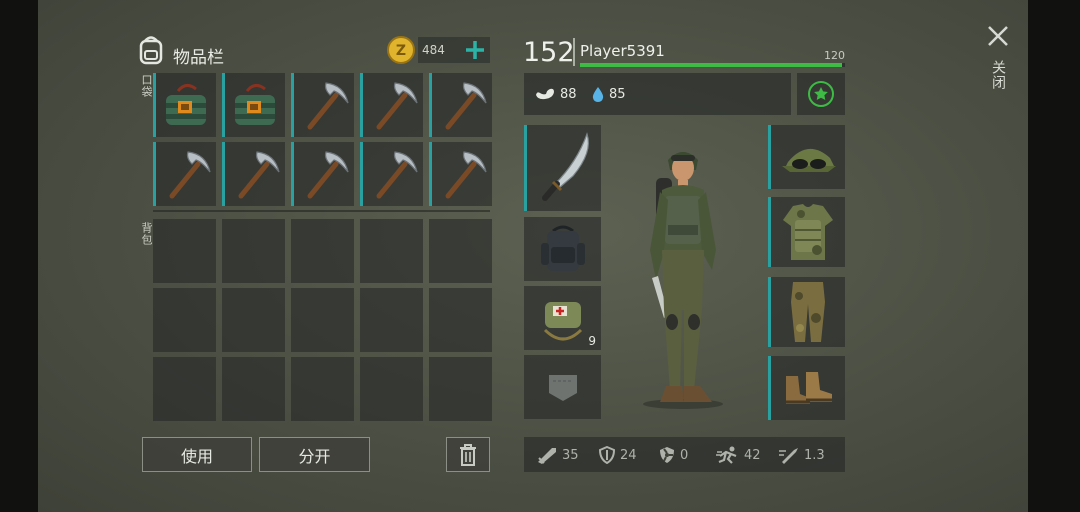 Image resolution: width=1080 pixels, height=512 pixels. I want to click on running-icon, so click(726, 455).